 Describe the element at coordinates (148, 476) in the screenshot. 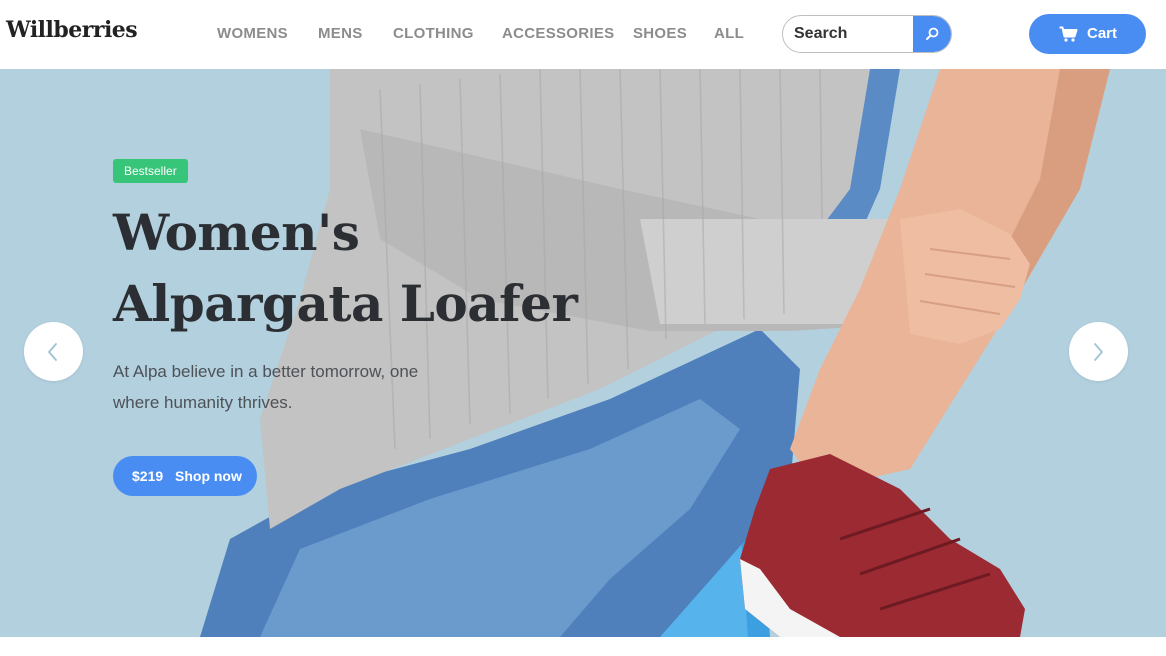

I see `product-price: $219` at that location.